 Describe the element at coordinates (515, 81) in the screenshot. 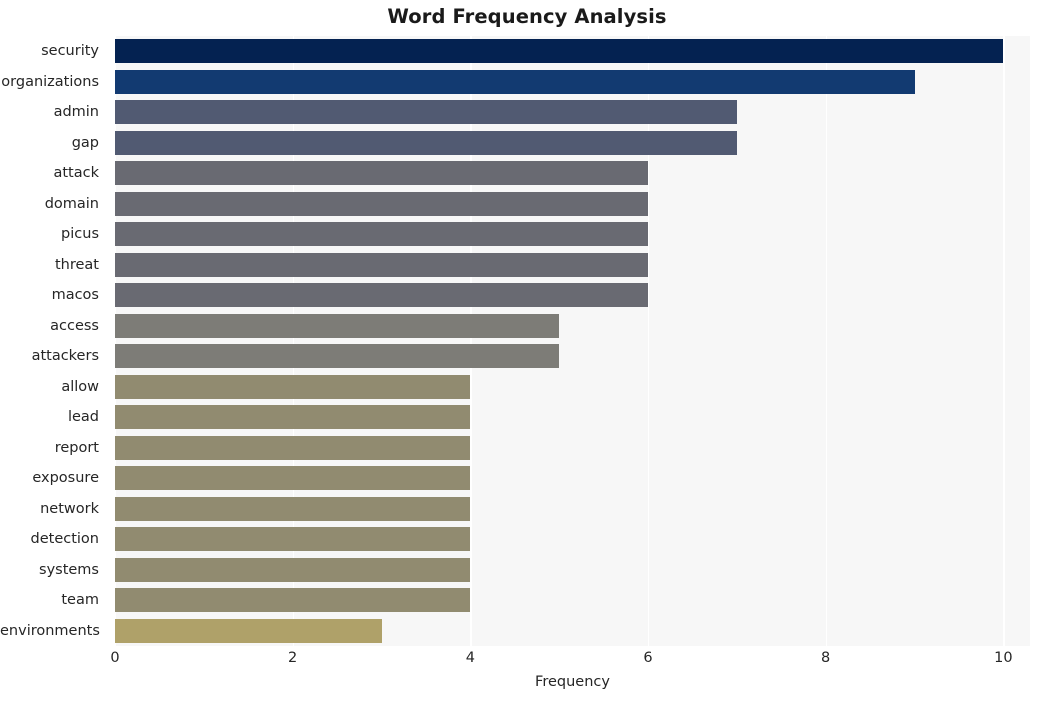

I see `bar-organizations` at that location.